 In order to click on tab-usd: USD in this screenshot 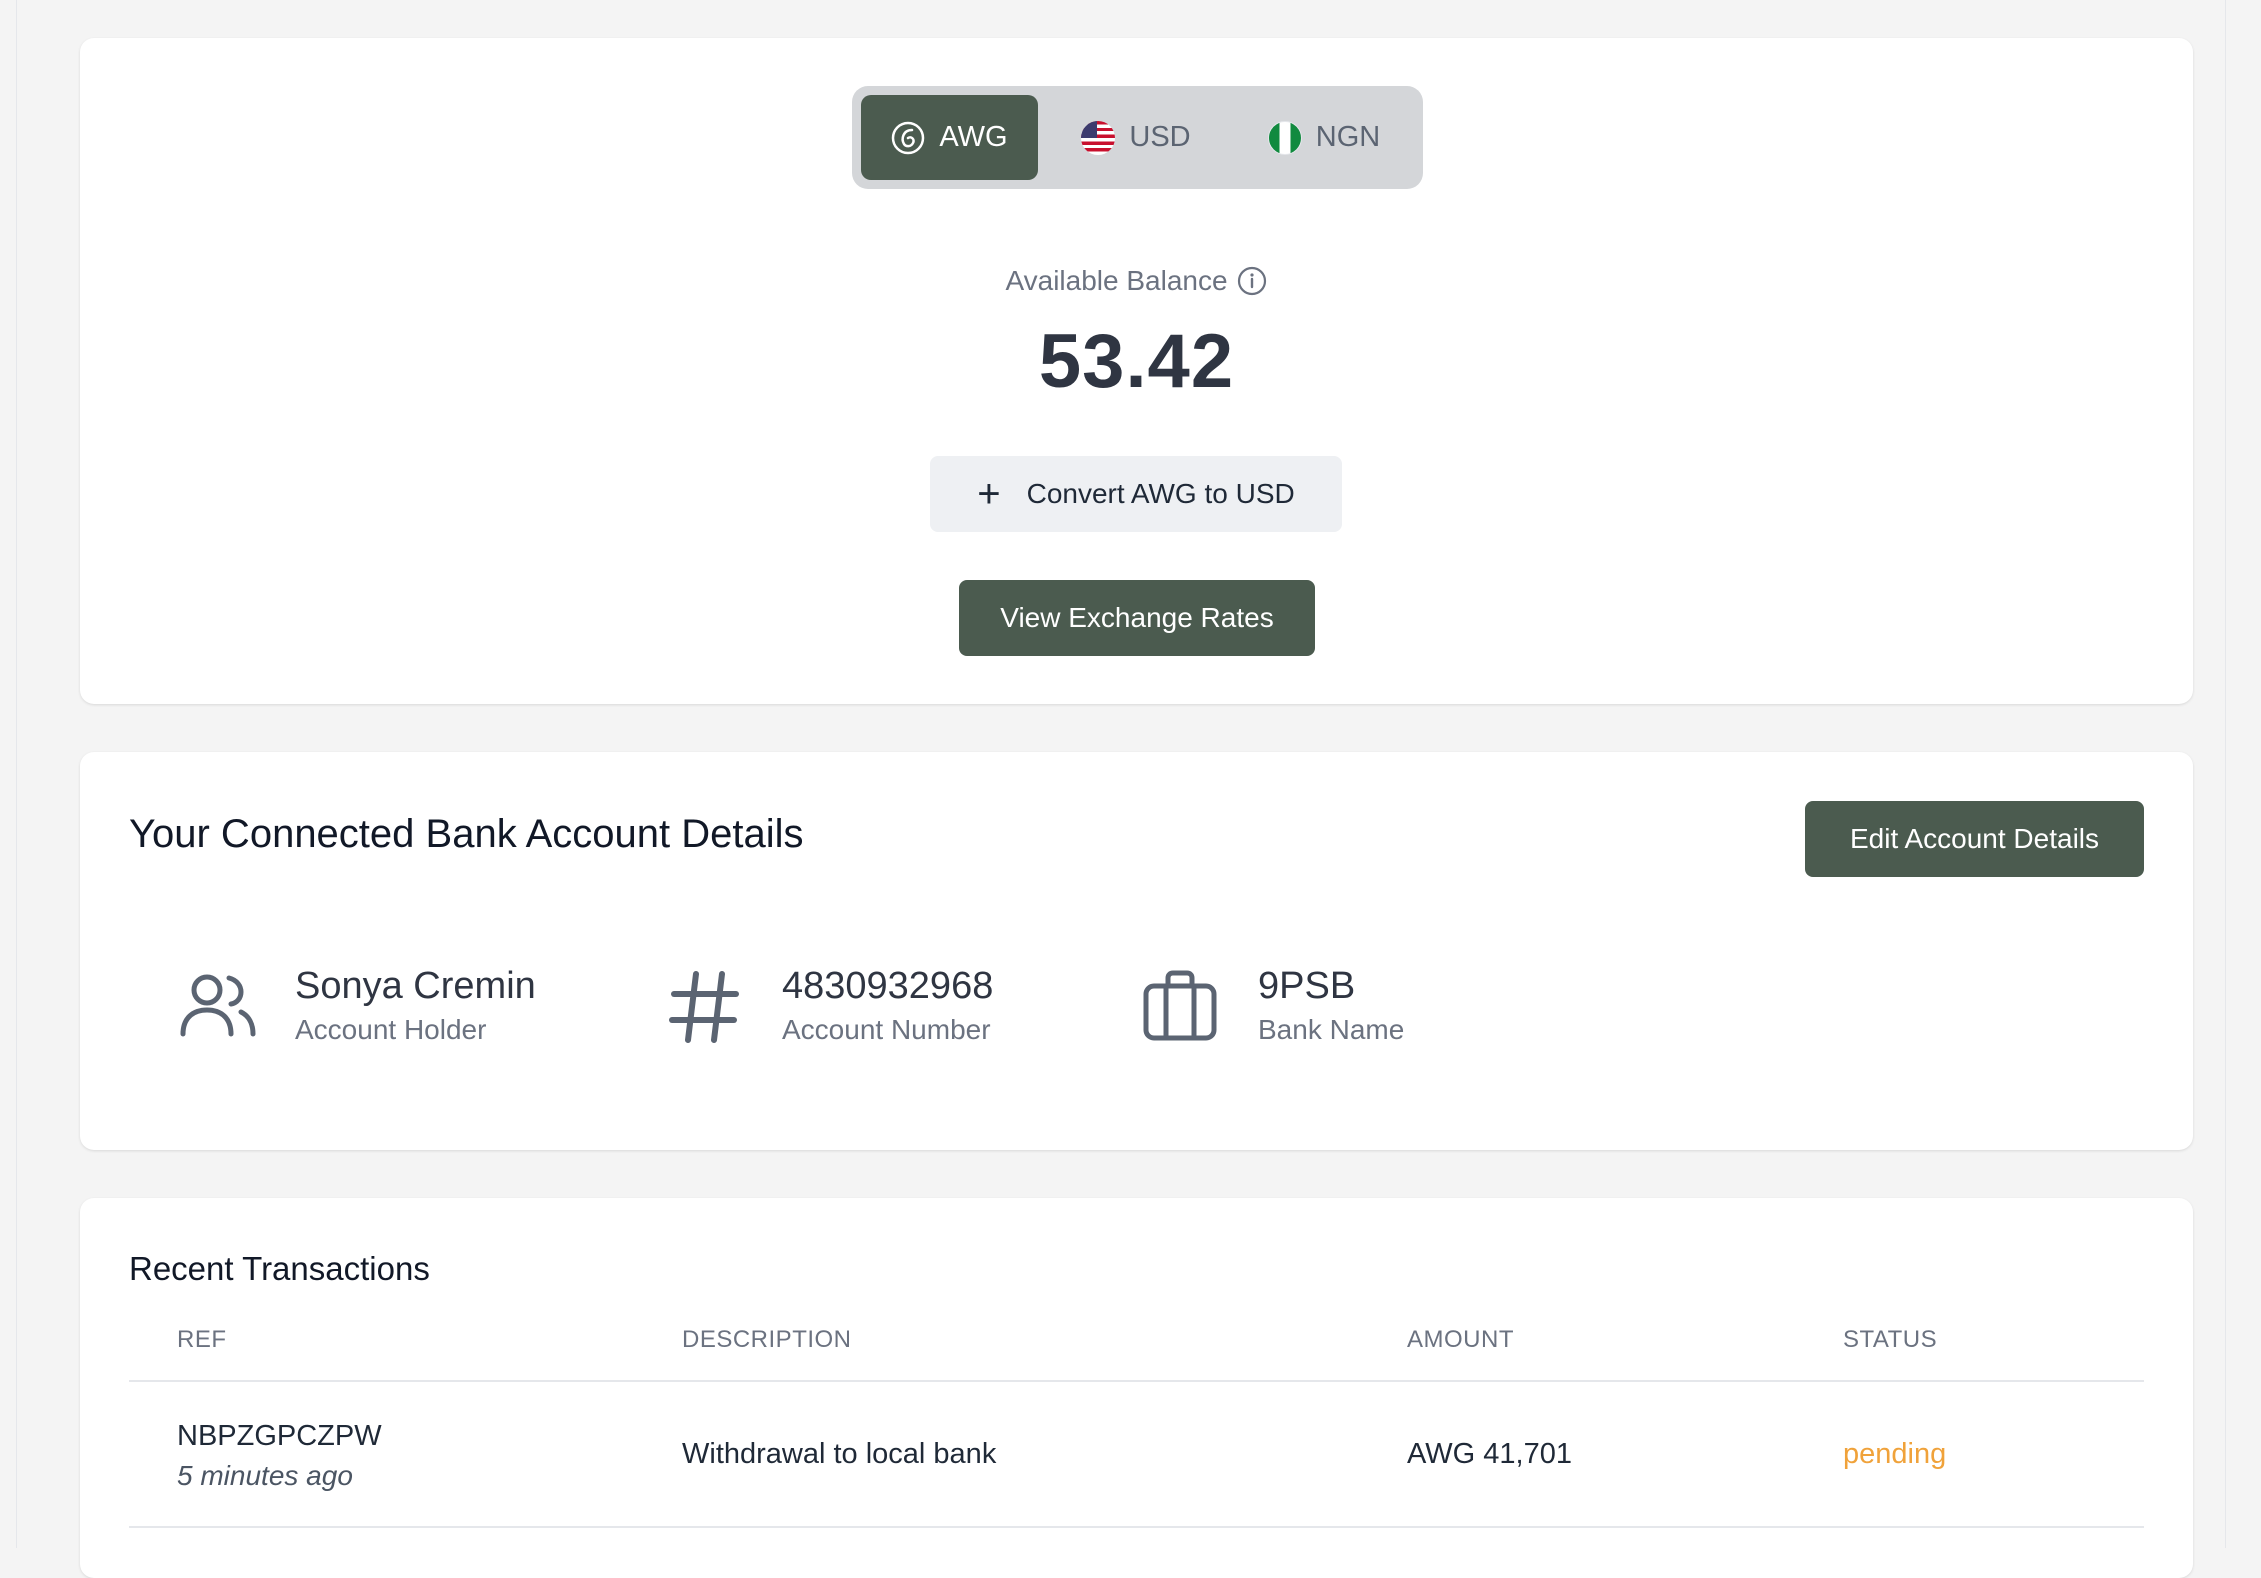, I will do `click(1136, 137)`.